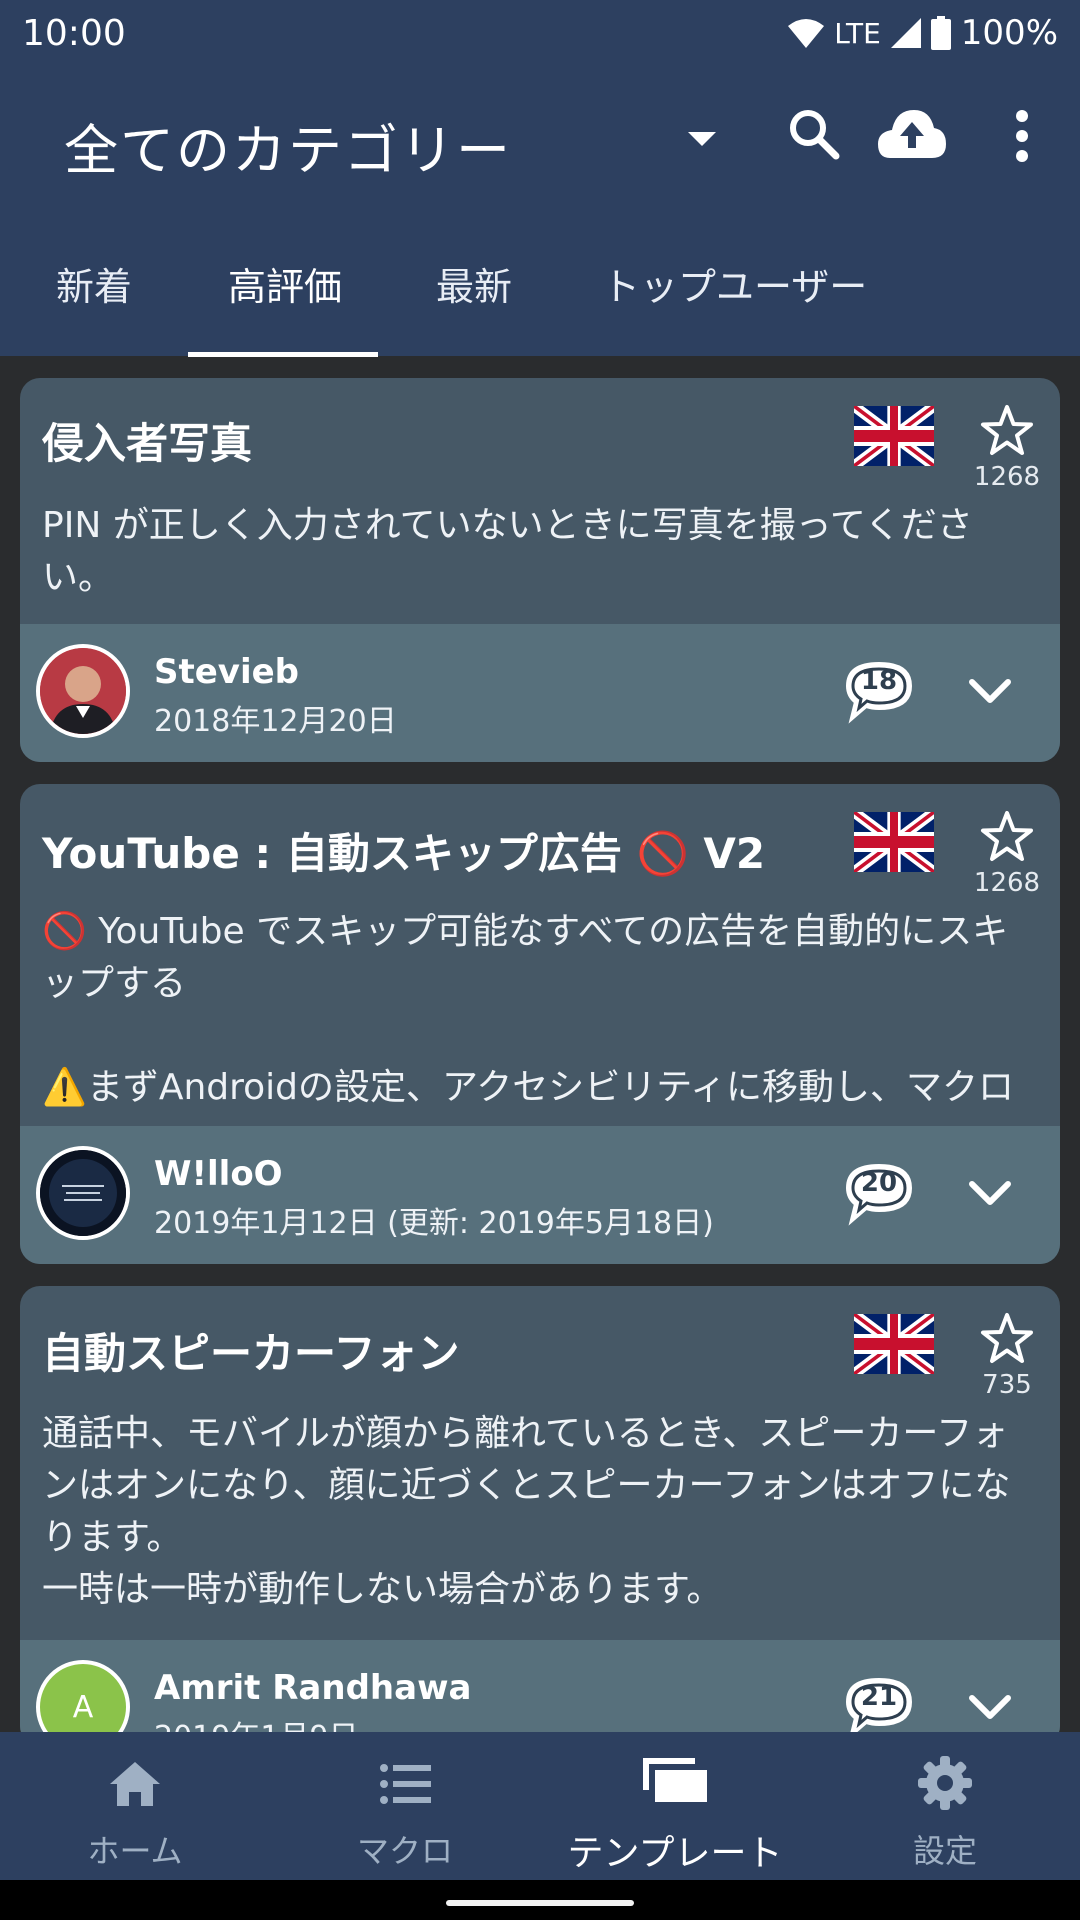 This screenshot has height=1920, width=1080. Describe the element at coordinates (434, 1223) in the screenshot. I see `publish-date: 2019年1月12日 (更新: 2019年5月18日)` at that location.